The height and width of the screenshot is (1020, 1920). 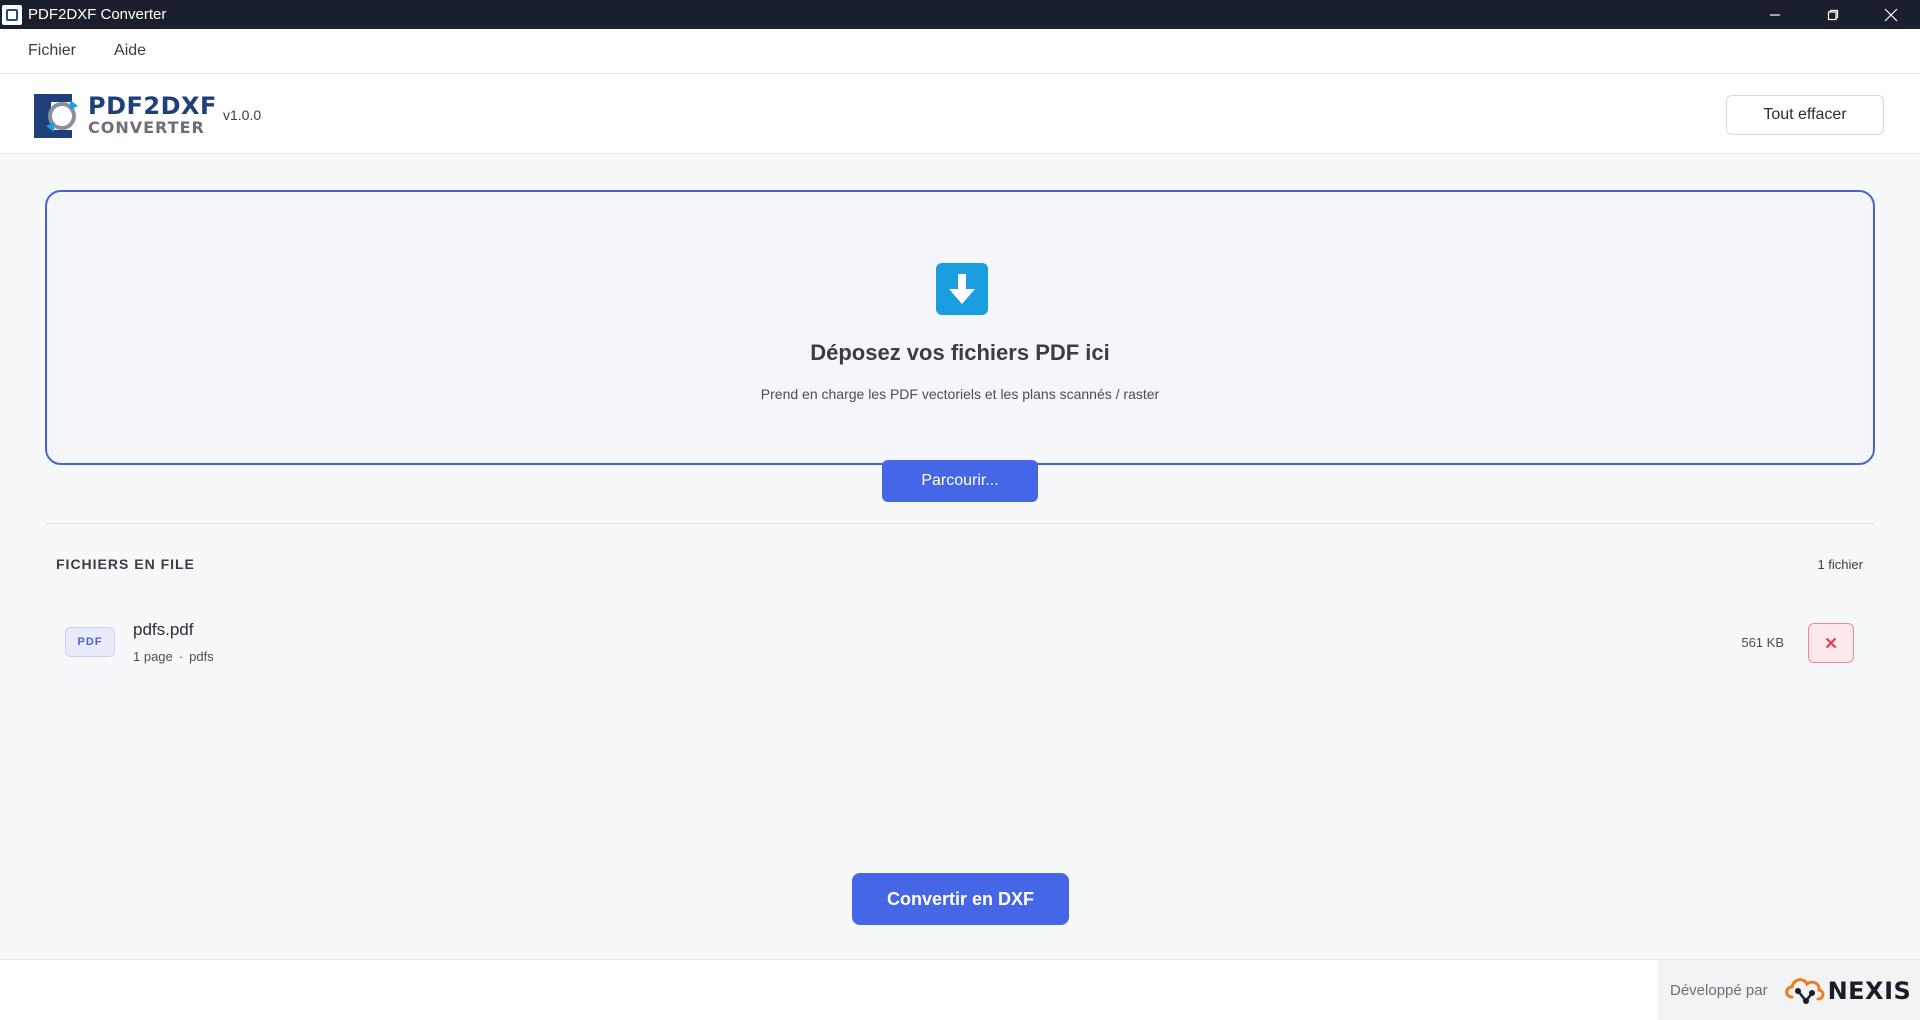 I want to click on queue-title: FICHIERS EN FILE, so click(x=125, y=564).